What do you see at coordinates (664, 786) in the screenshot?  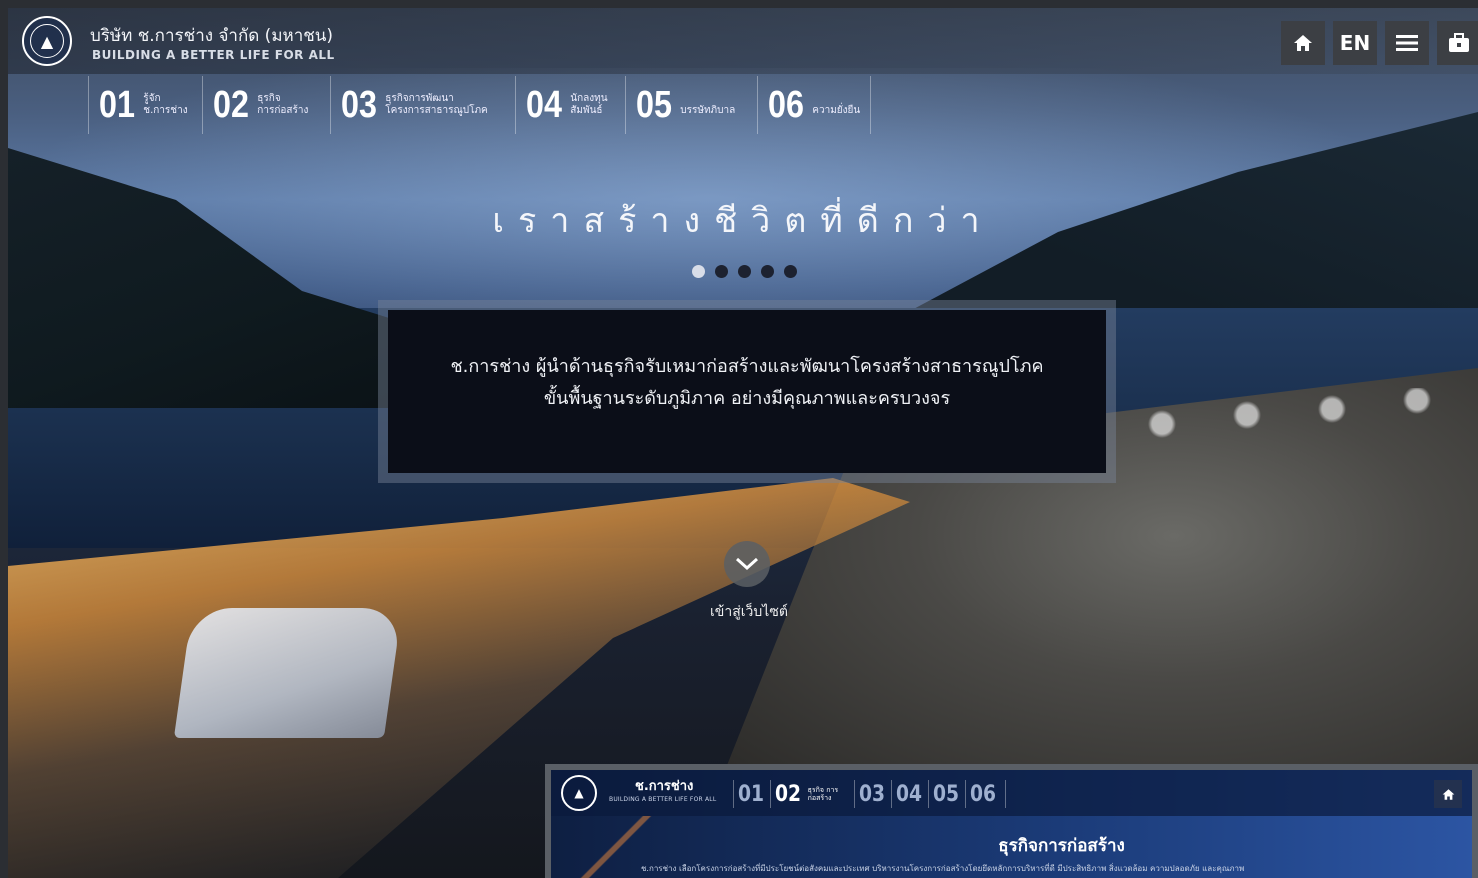 I see `preview-brand: ช.การช่าง` at bounding box center [664, 786].